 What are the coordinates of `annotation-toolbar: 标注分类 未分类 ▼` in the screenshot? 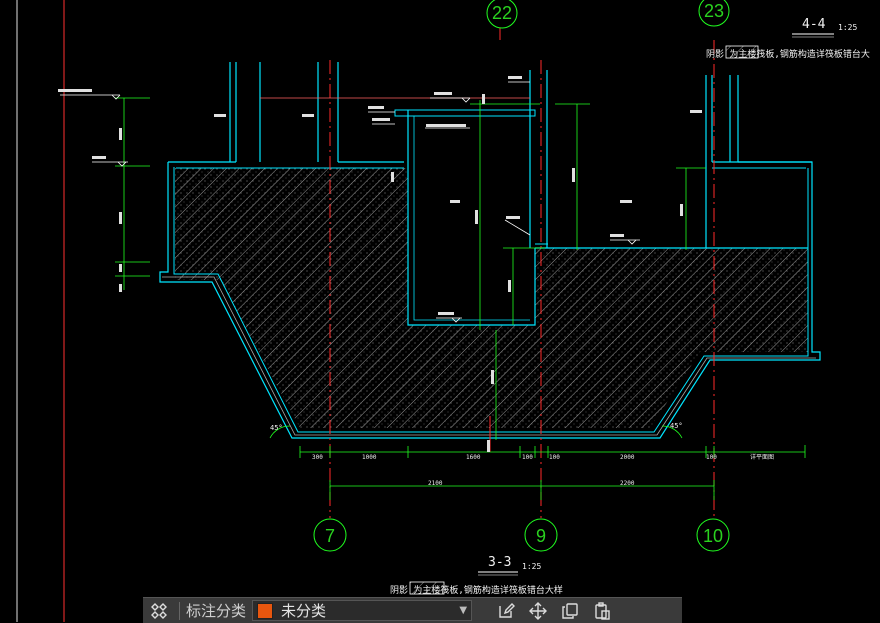 It's located at (412, 610).